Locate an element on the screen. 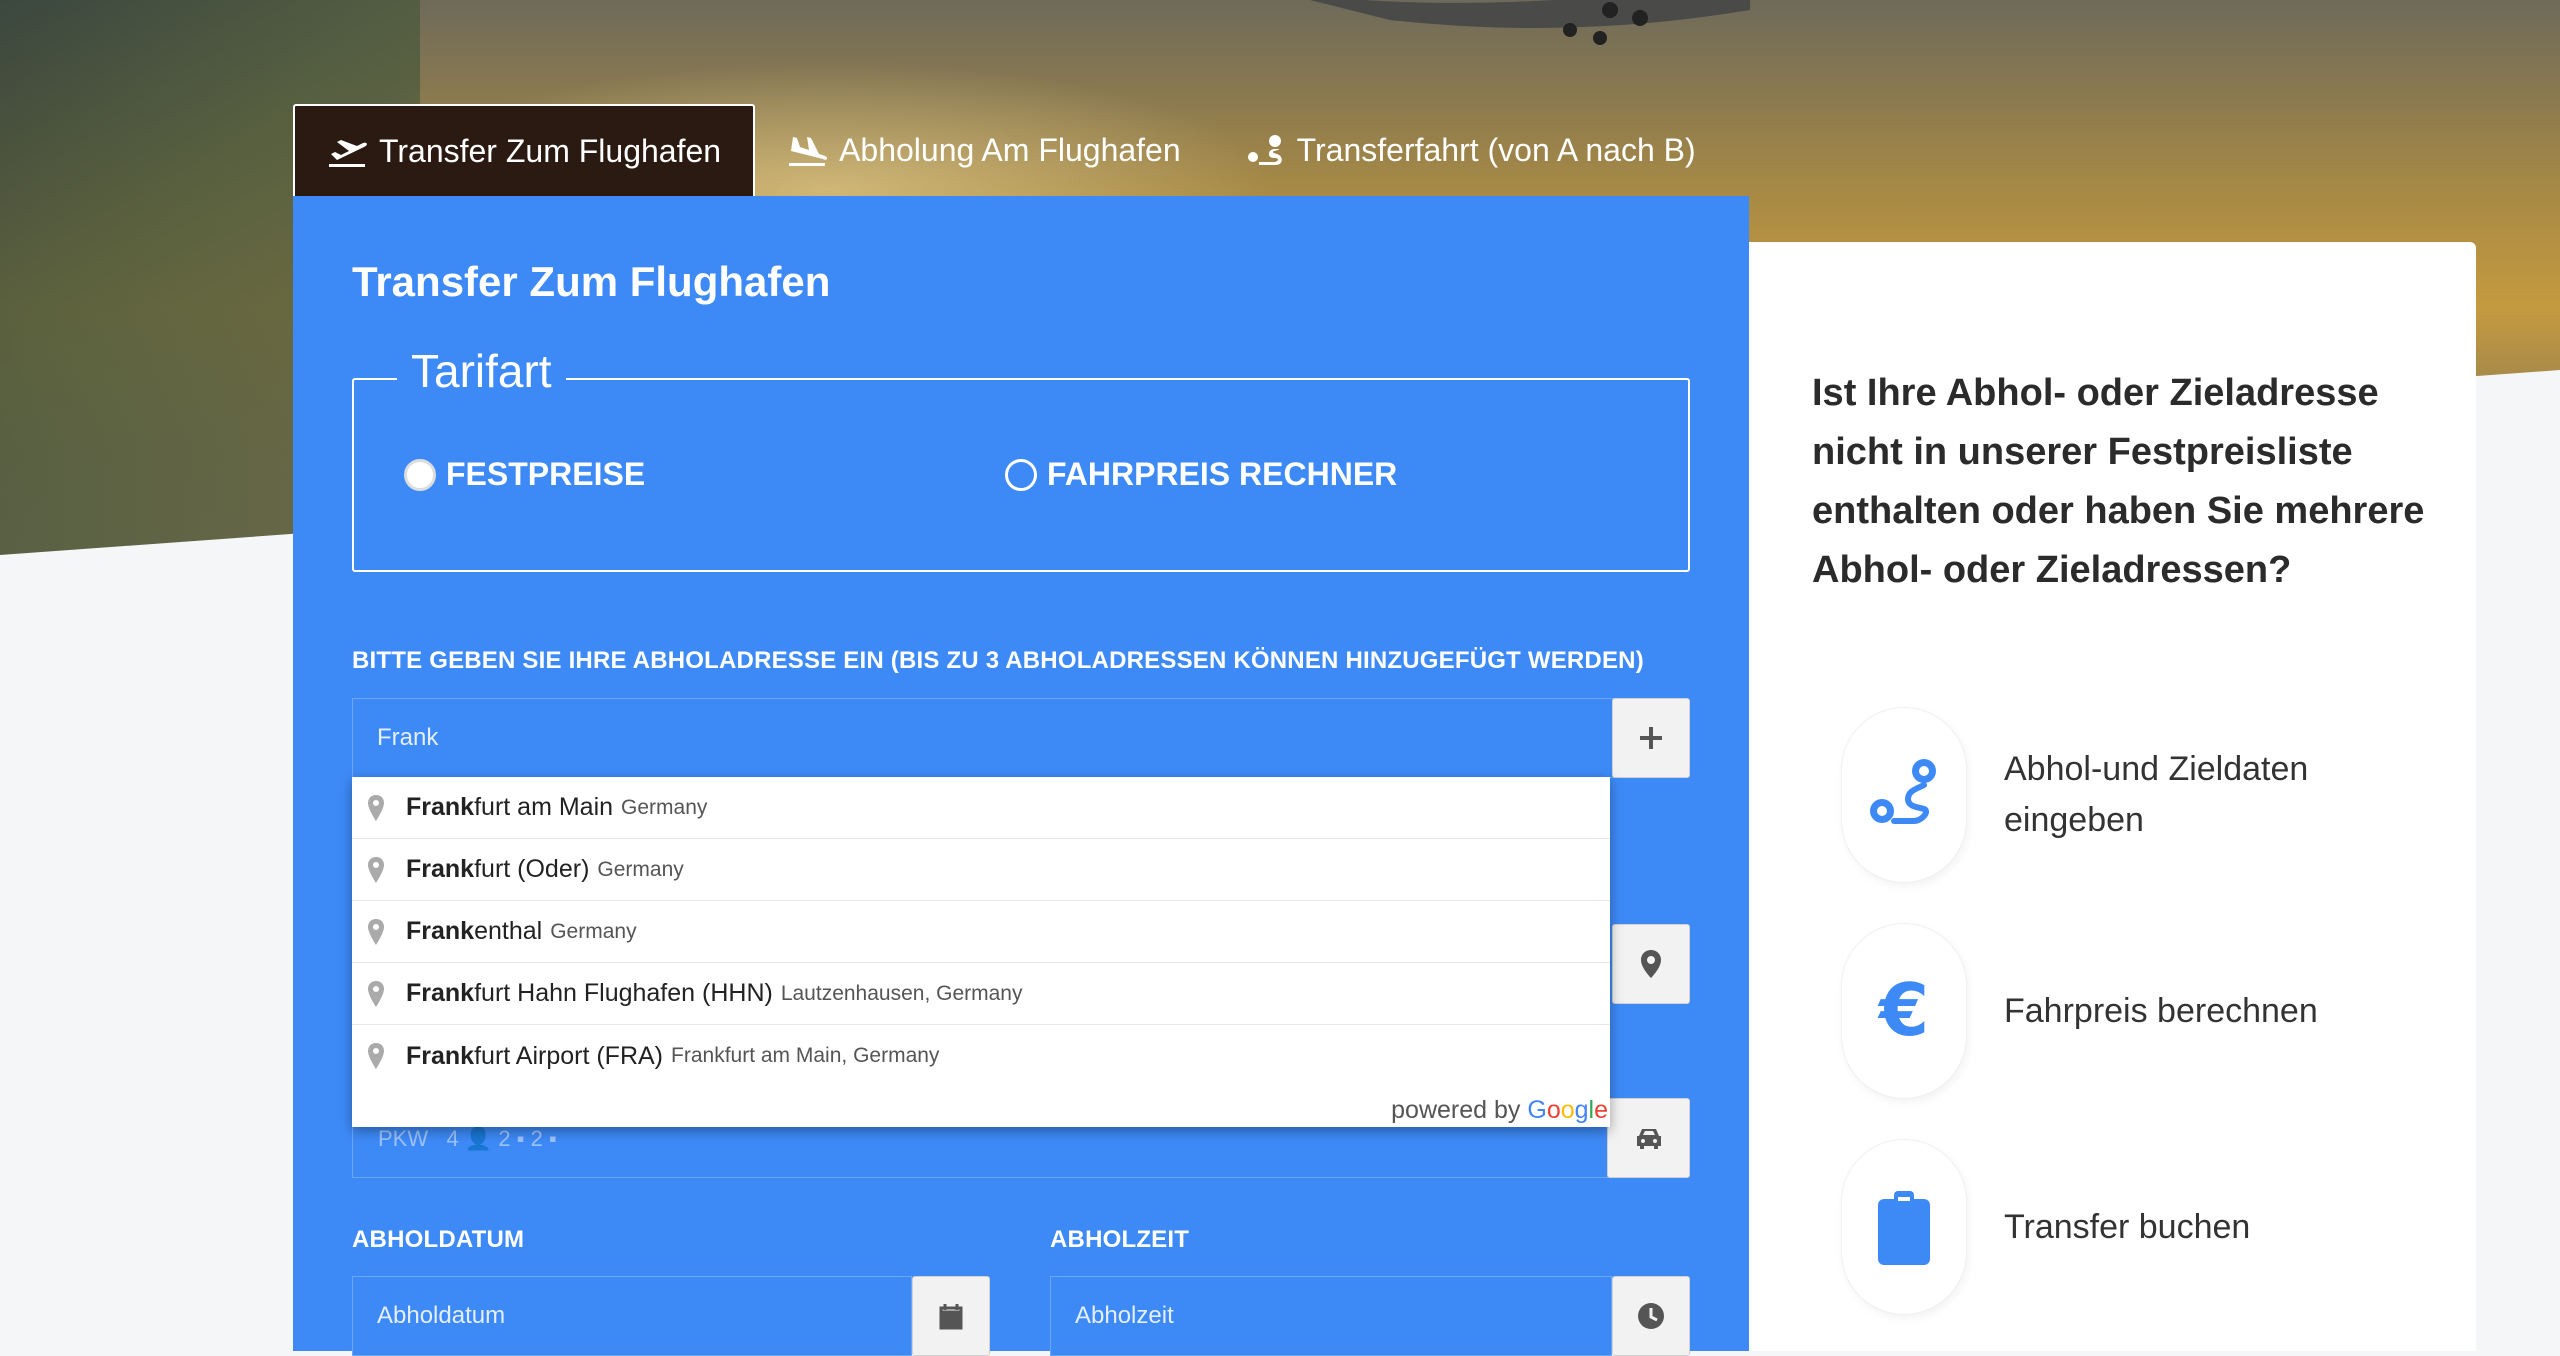  clock-button is located at coordinates (1651, 1316).